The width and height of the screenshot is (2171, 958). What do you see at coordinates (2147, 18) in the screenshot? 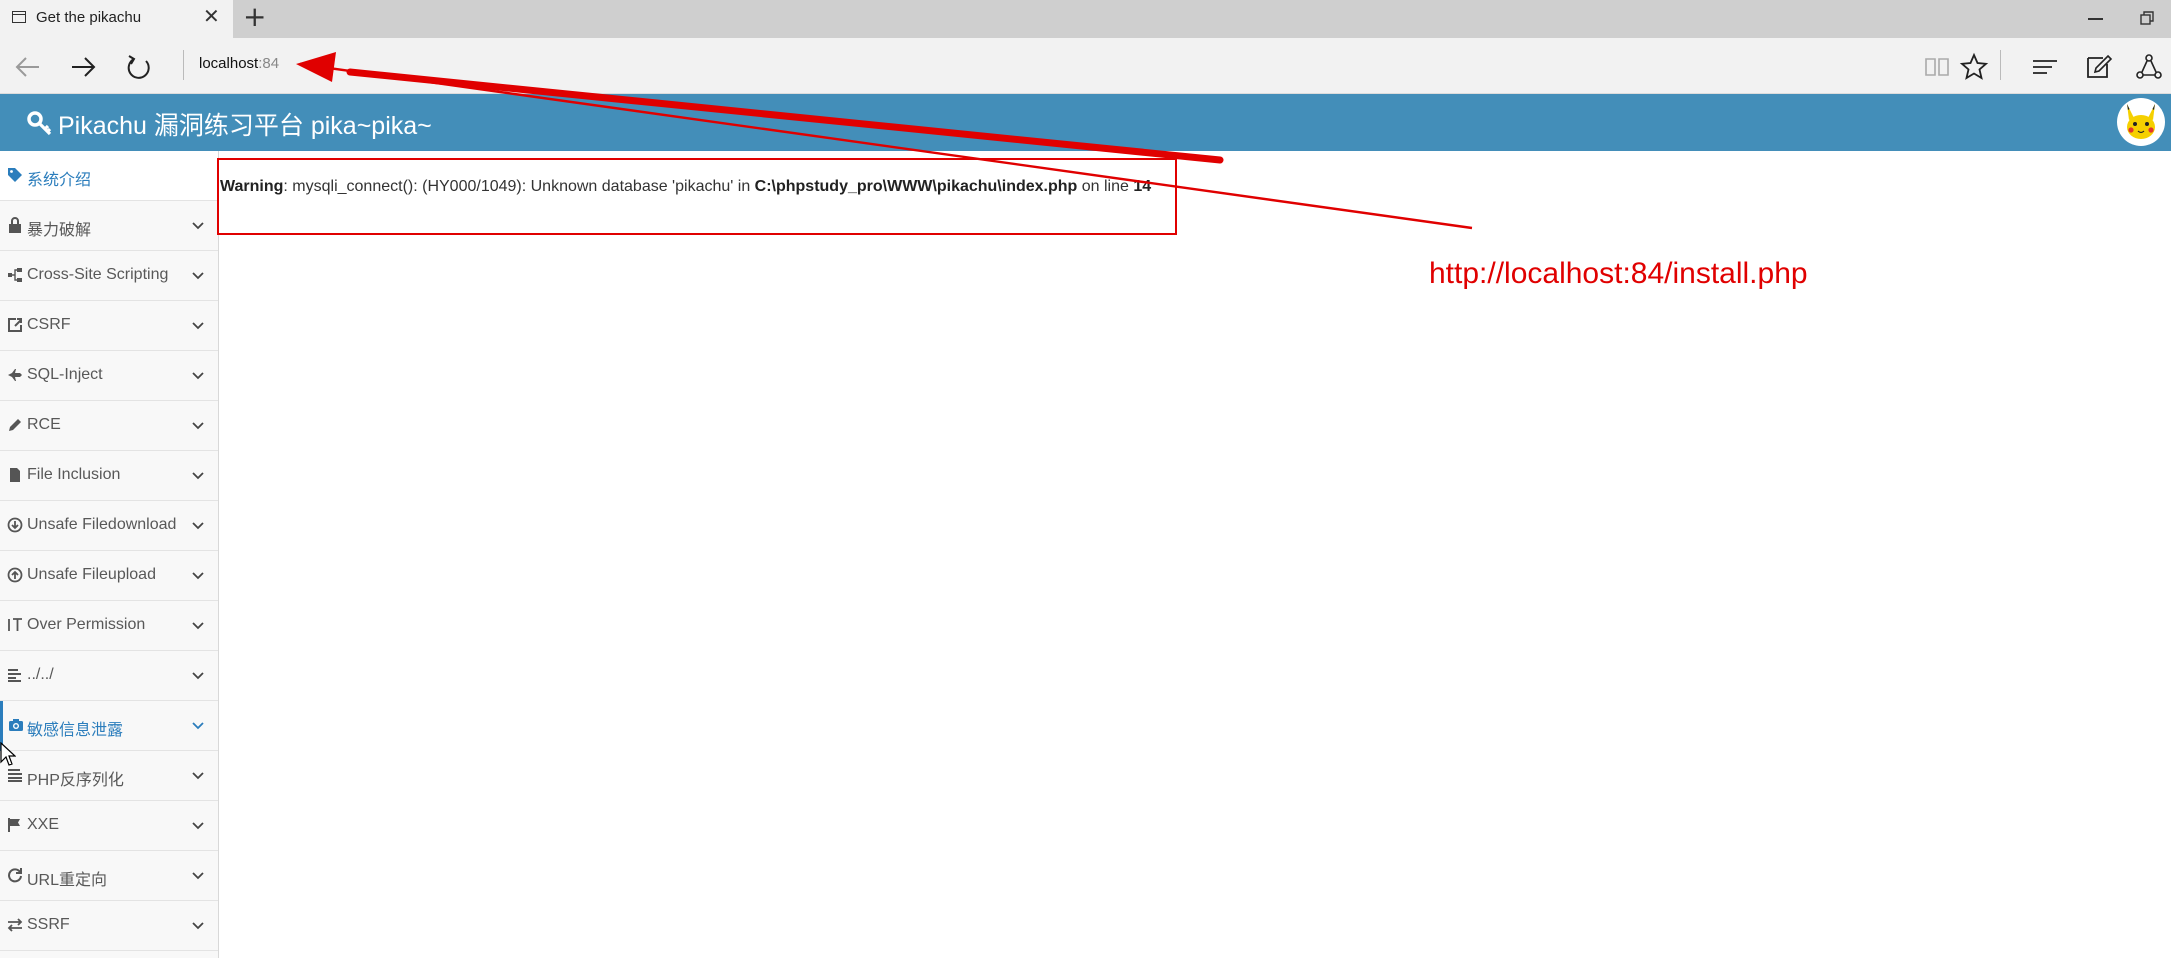
I see `restore-window-icon` at bounding box center [2147, 18].